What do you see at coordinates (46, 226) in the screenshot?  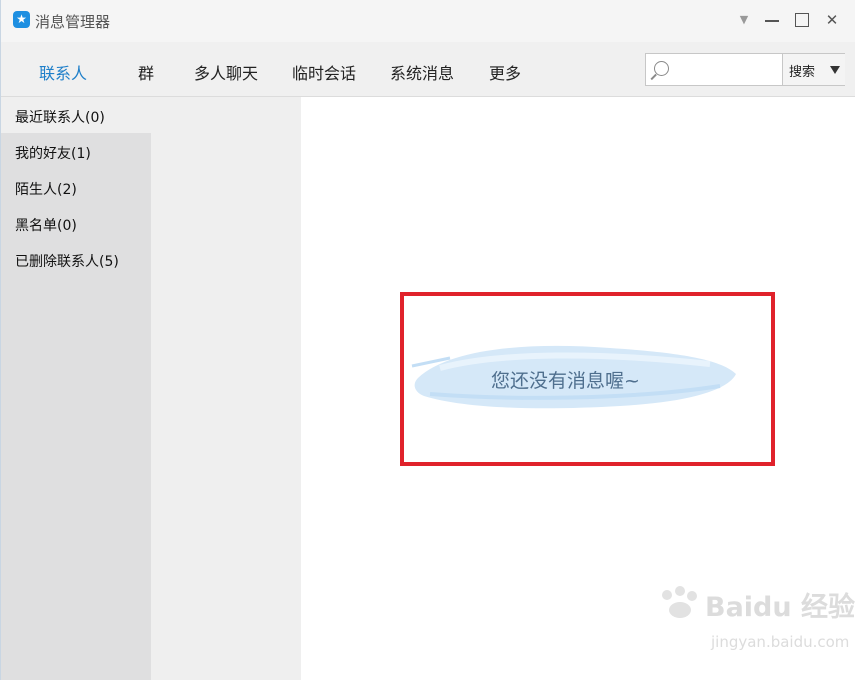 I see `sidebar-item-label: 黑名单(0)` at bounding box center [46, 226].